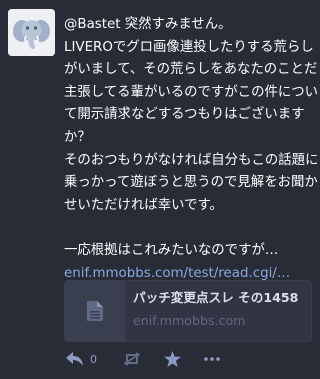 The height and width of the screenshot is (379, 320). What do you see at coordinates (74, 358) in the screenshot?
I see `reply-icon` at bounding box center [74, 358].